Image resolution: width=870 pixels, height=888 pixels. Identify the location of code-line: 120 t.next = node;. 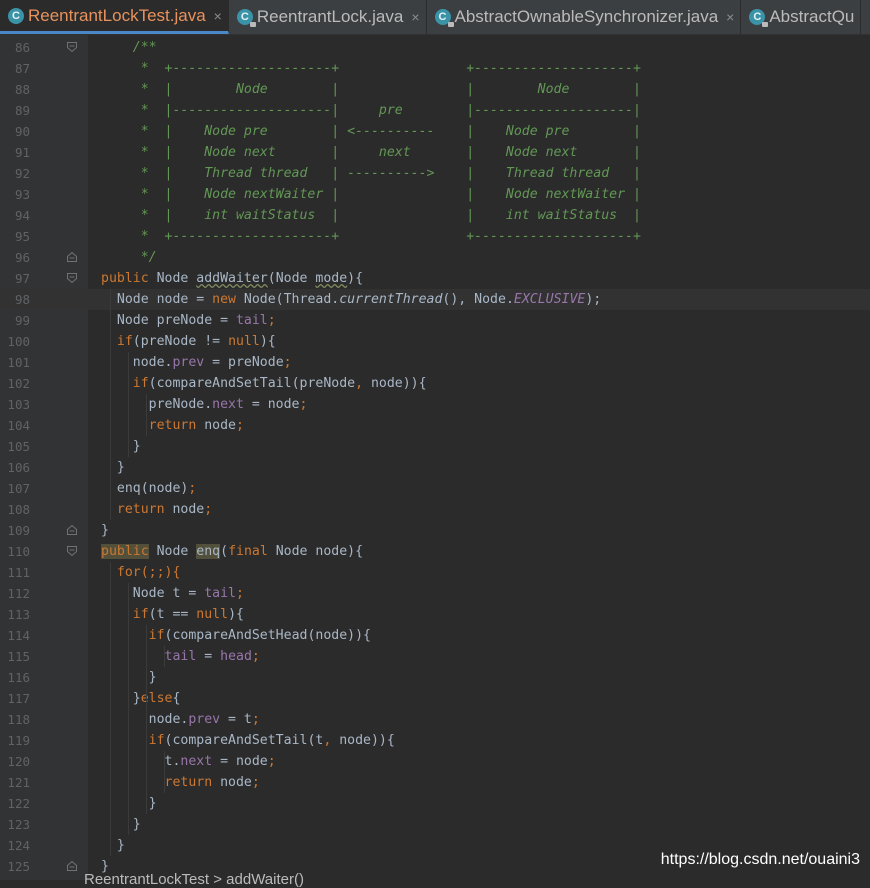
(435, 761).